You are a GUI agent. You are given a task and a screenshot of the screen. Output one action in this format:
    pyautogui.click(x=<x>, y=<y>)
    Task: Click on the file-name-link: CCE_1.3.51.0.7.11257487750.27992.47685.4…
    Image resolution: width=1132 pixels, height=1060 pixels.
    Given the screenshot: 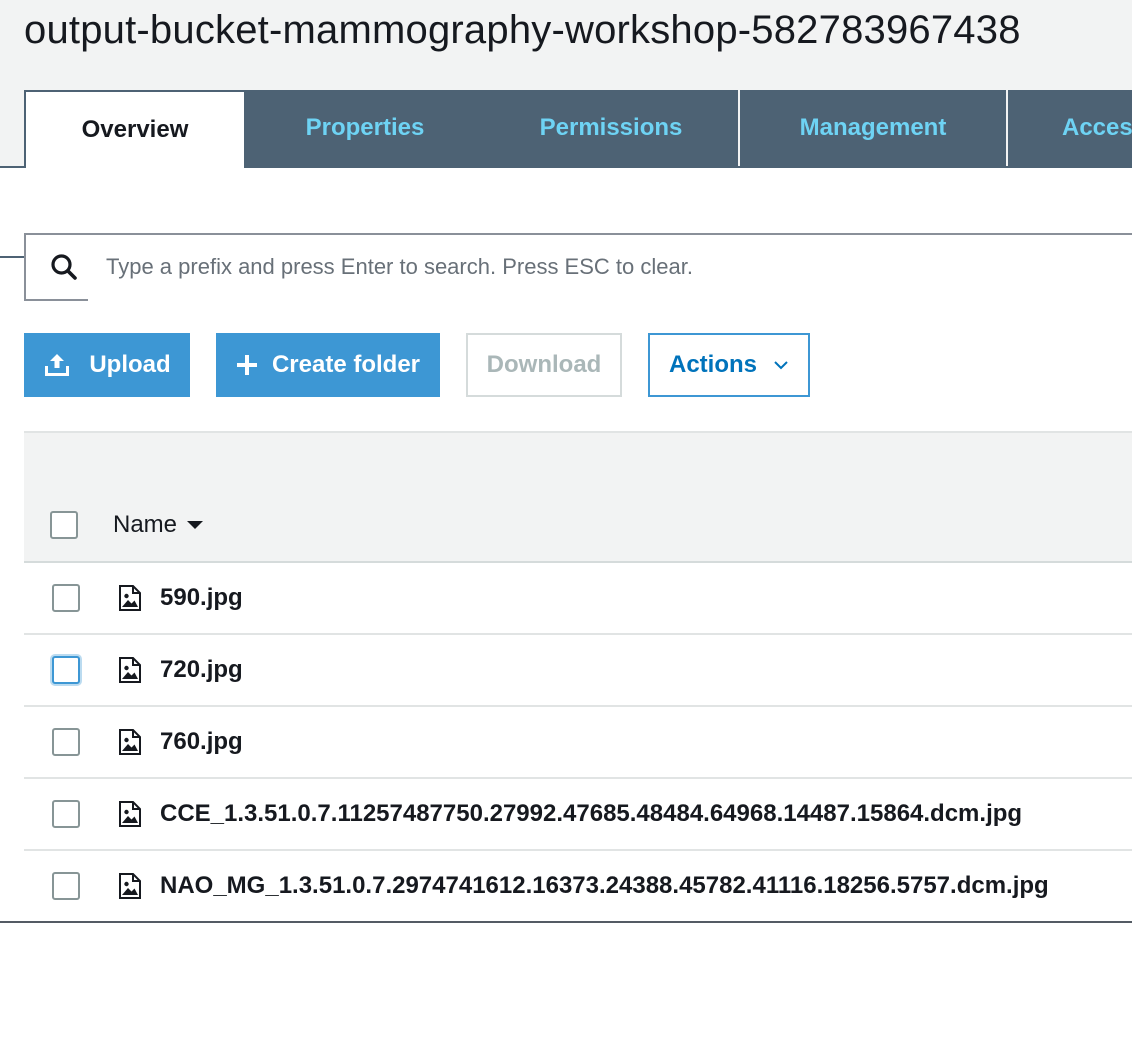 What is the action you would take?
    pyautogui.click(x=591, y=814)
    